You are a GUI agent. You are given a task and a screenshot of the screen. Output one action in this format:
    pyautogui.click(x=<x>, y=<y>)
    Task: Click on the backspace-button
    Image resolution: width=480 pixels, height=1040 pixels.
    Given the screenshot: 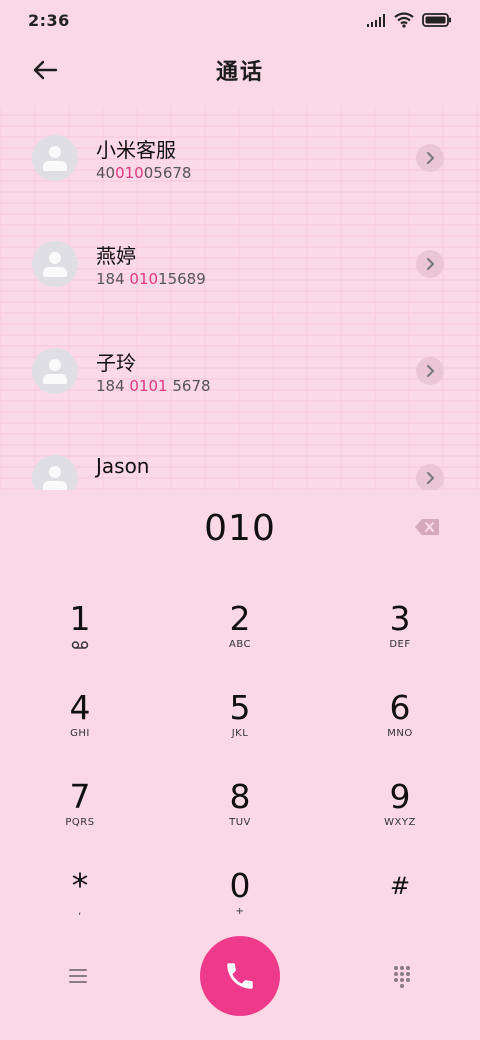 What is the action you would take?
    pyautogui.click(x=427, y=527)
    